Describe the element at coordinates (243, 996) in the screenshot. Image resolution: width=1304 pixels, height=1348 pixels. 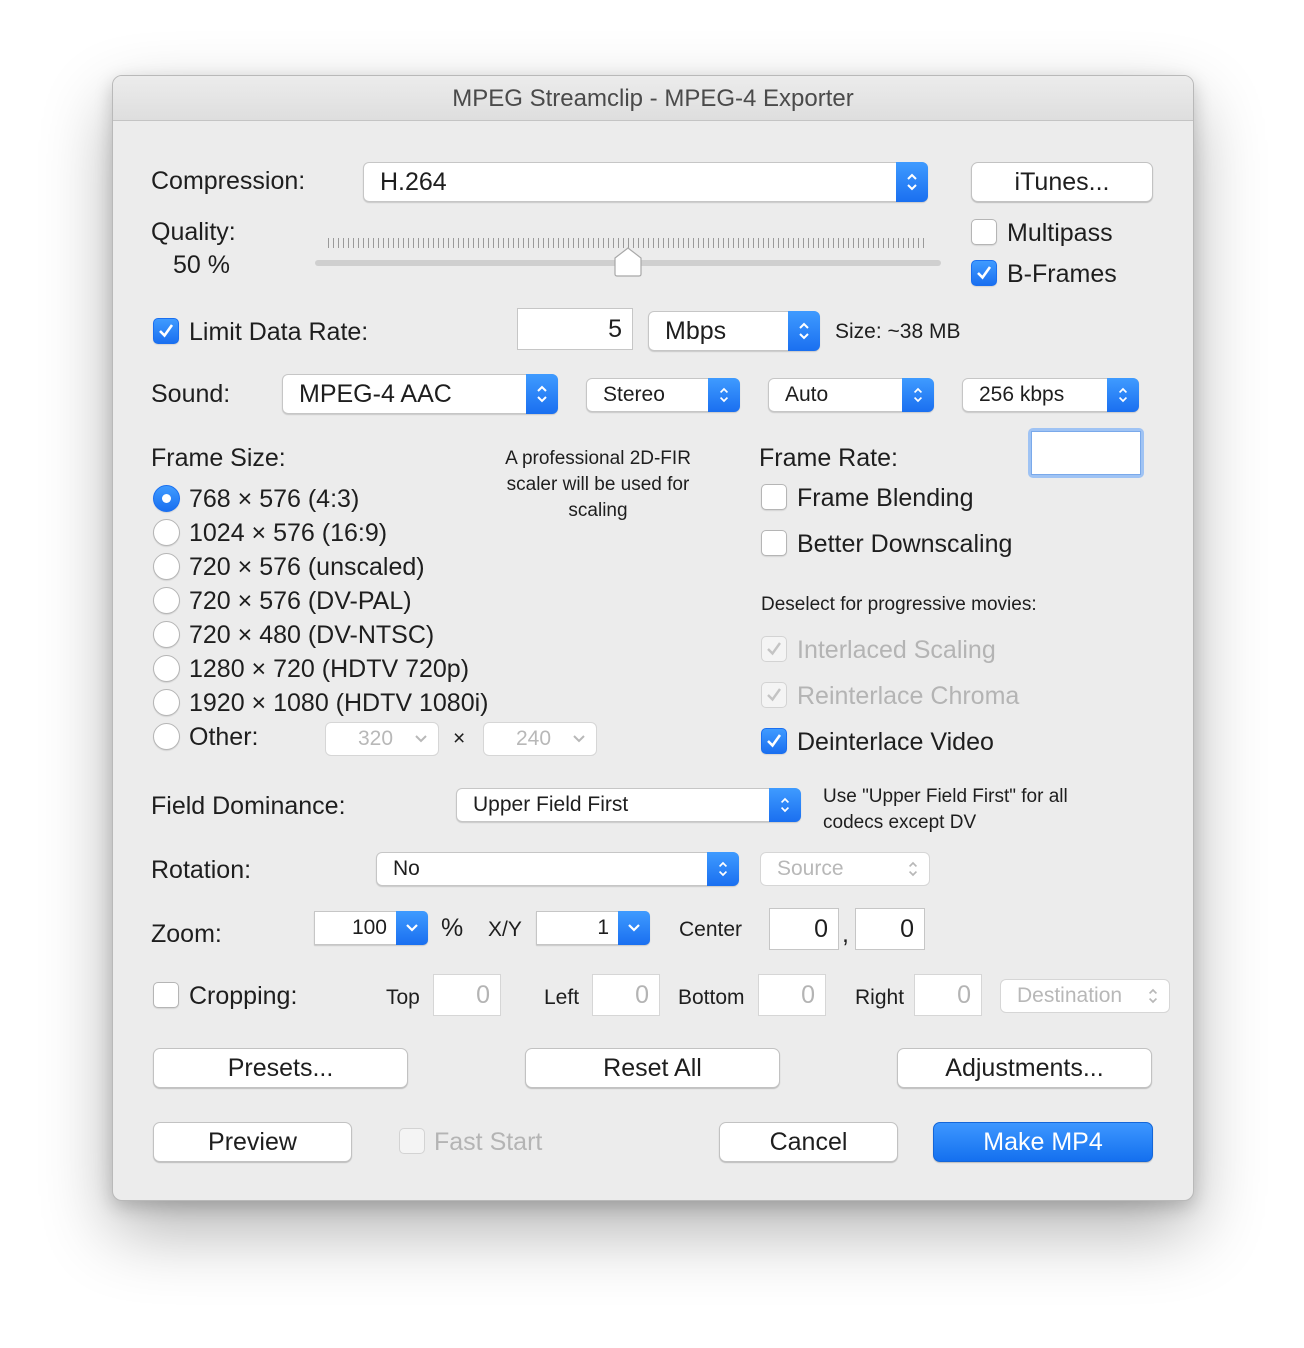
I see `cropping-label: Cropping:` at that location.